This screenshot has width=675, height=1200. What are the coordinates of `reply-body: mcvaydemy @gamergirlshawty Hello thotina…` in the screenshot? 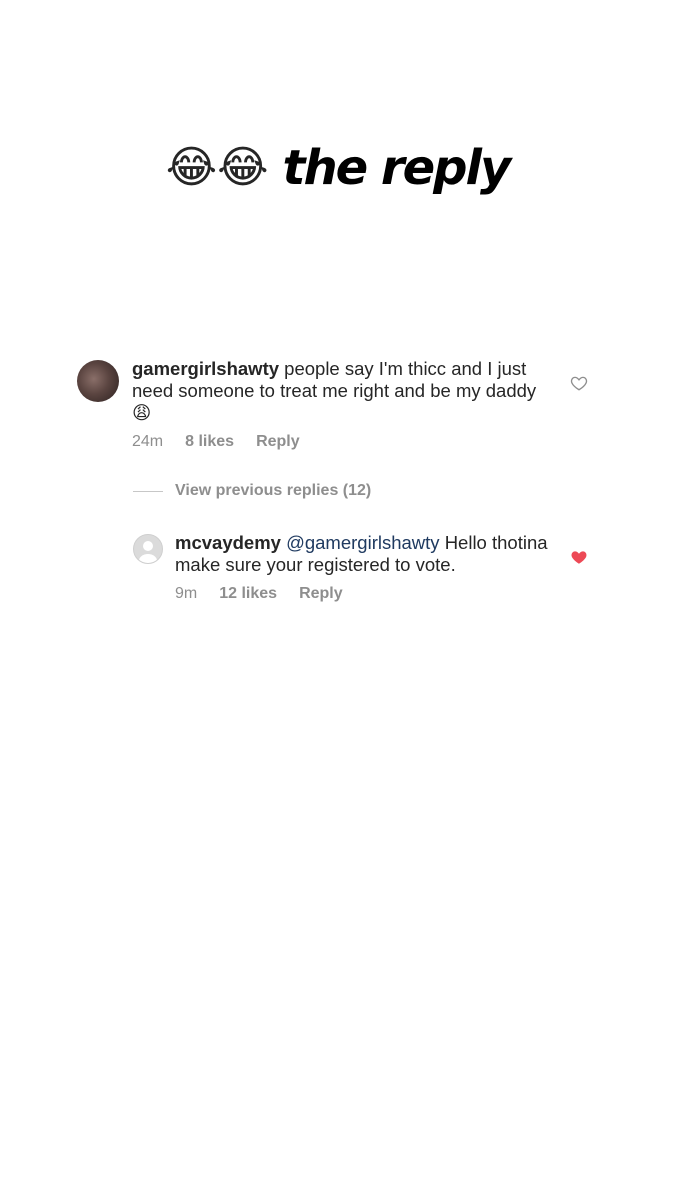 It's located at (365, 567).